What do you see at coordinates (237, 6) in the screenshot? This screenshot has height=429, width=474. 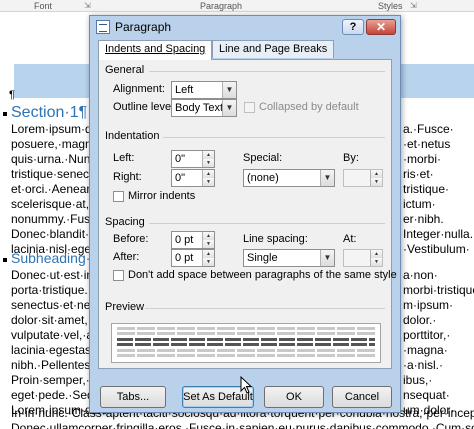 I see `ribbon-strip: Font ⇲ Paragraph ⇲ Styles` at bounding box center [237, 6].